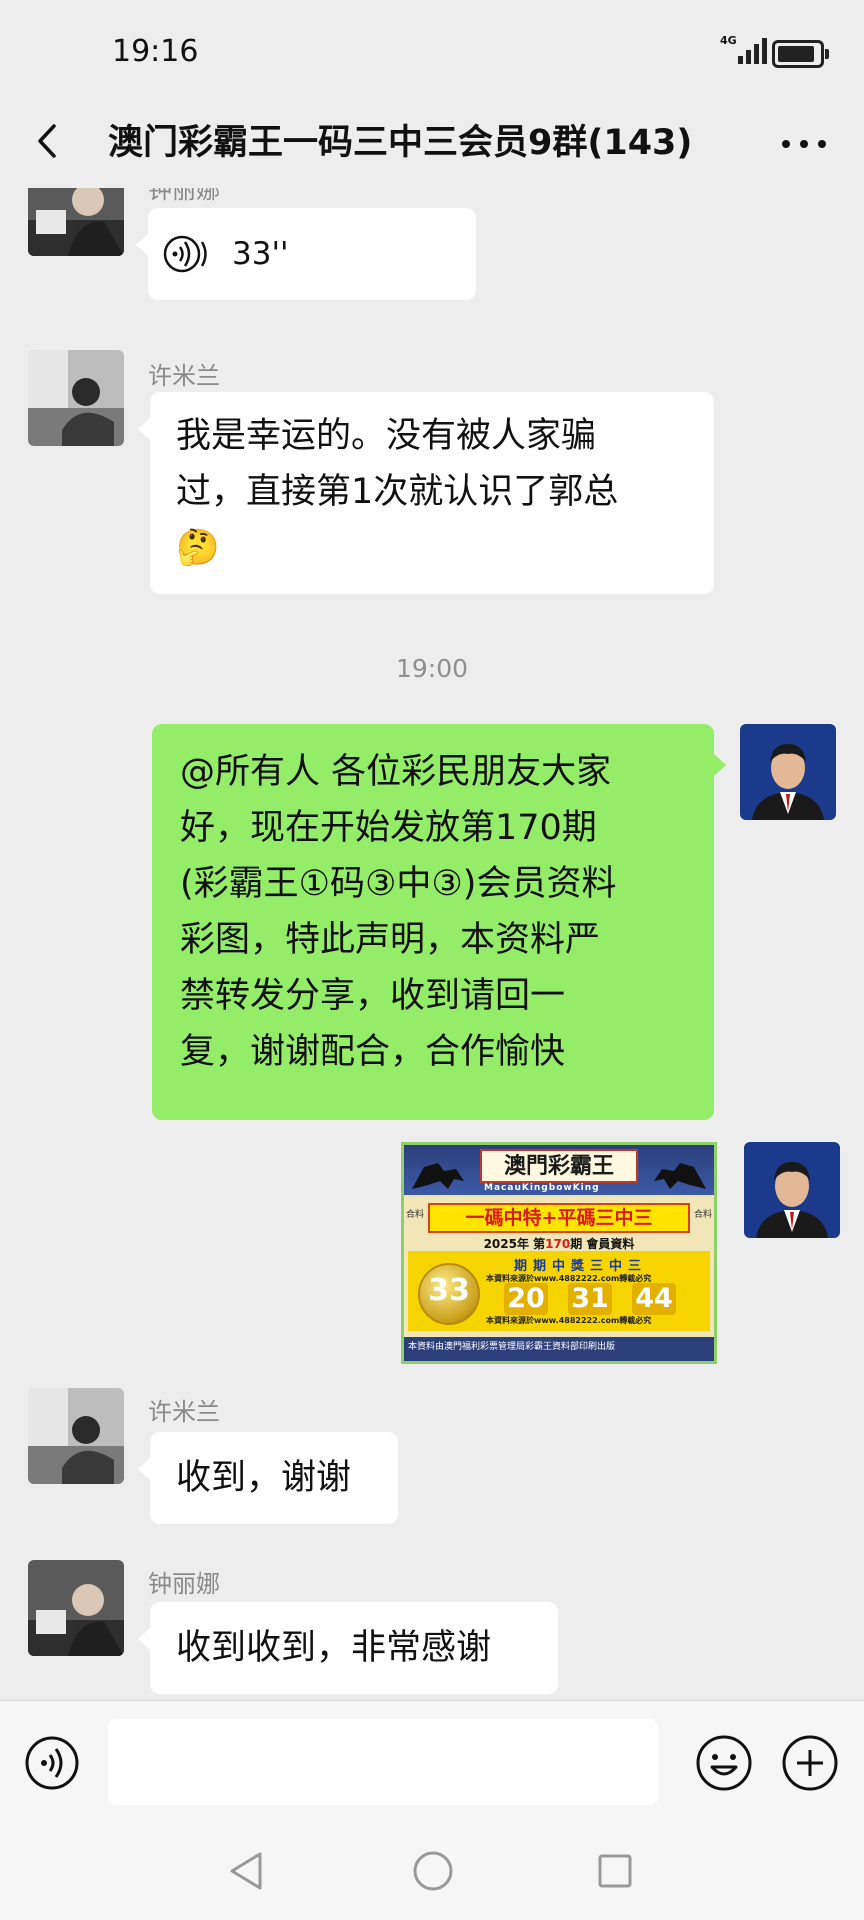  I want to click on emoji-icon, so click(724, 1763).